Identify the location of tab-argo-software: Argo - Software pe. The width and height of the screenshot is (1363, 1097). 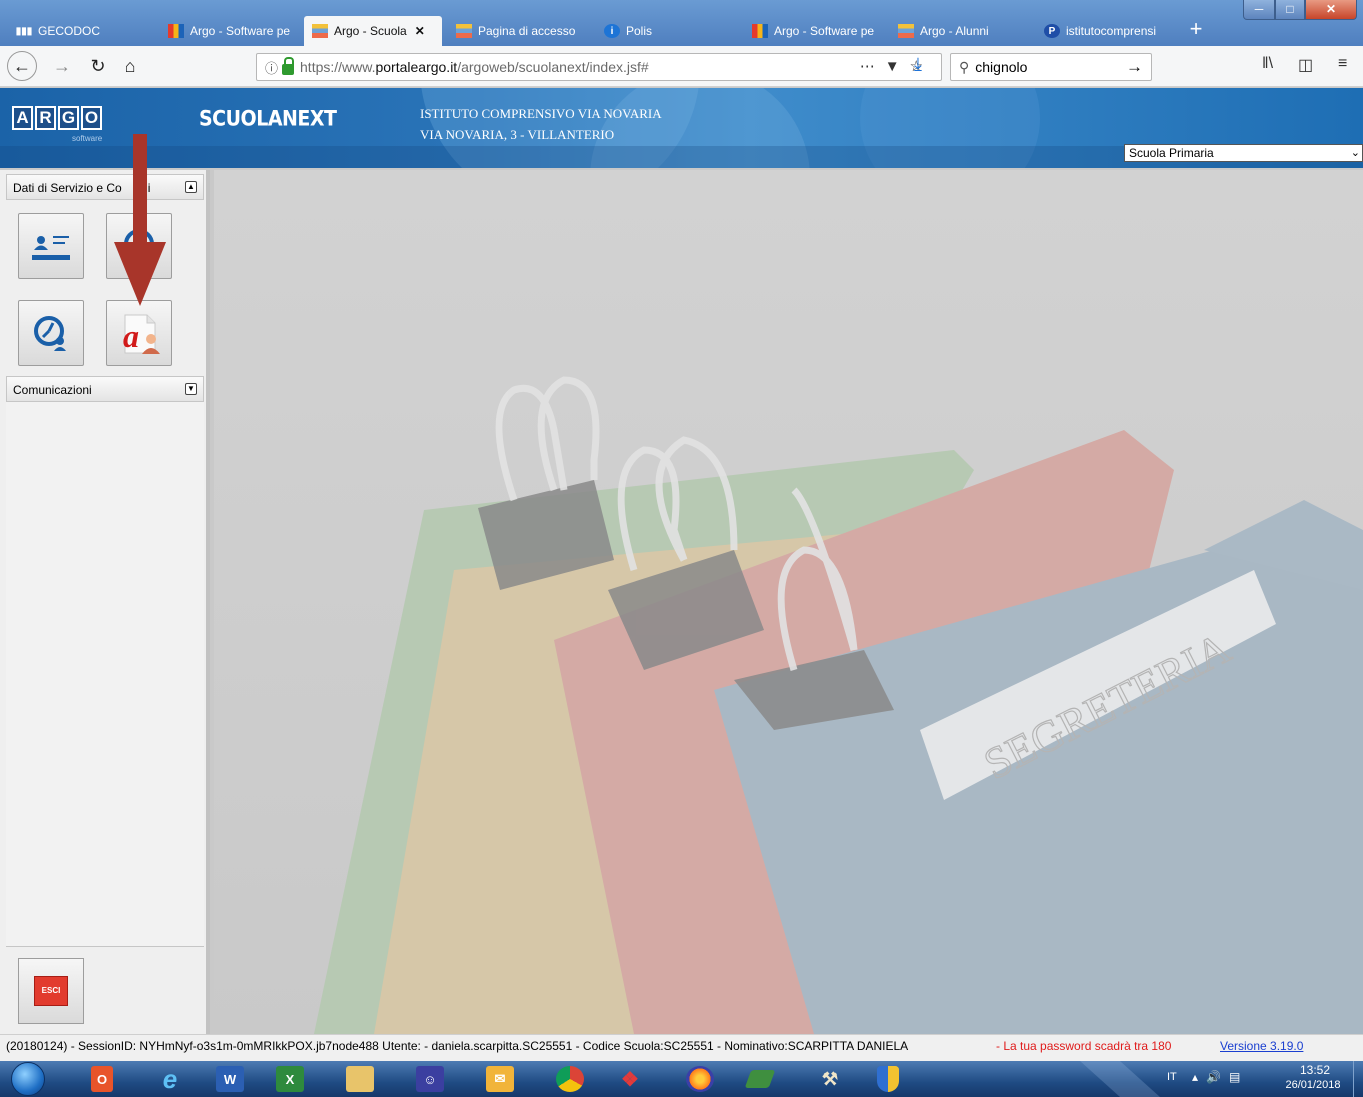
(227, 31).